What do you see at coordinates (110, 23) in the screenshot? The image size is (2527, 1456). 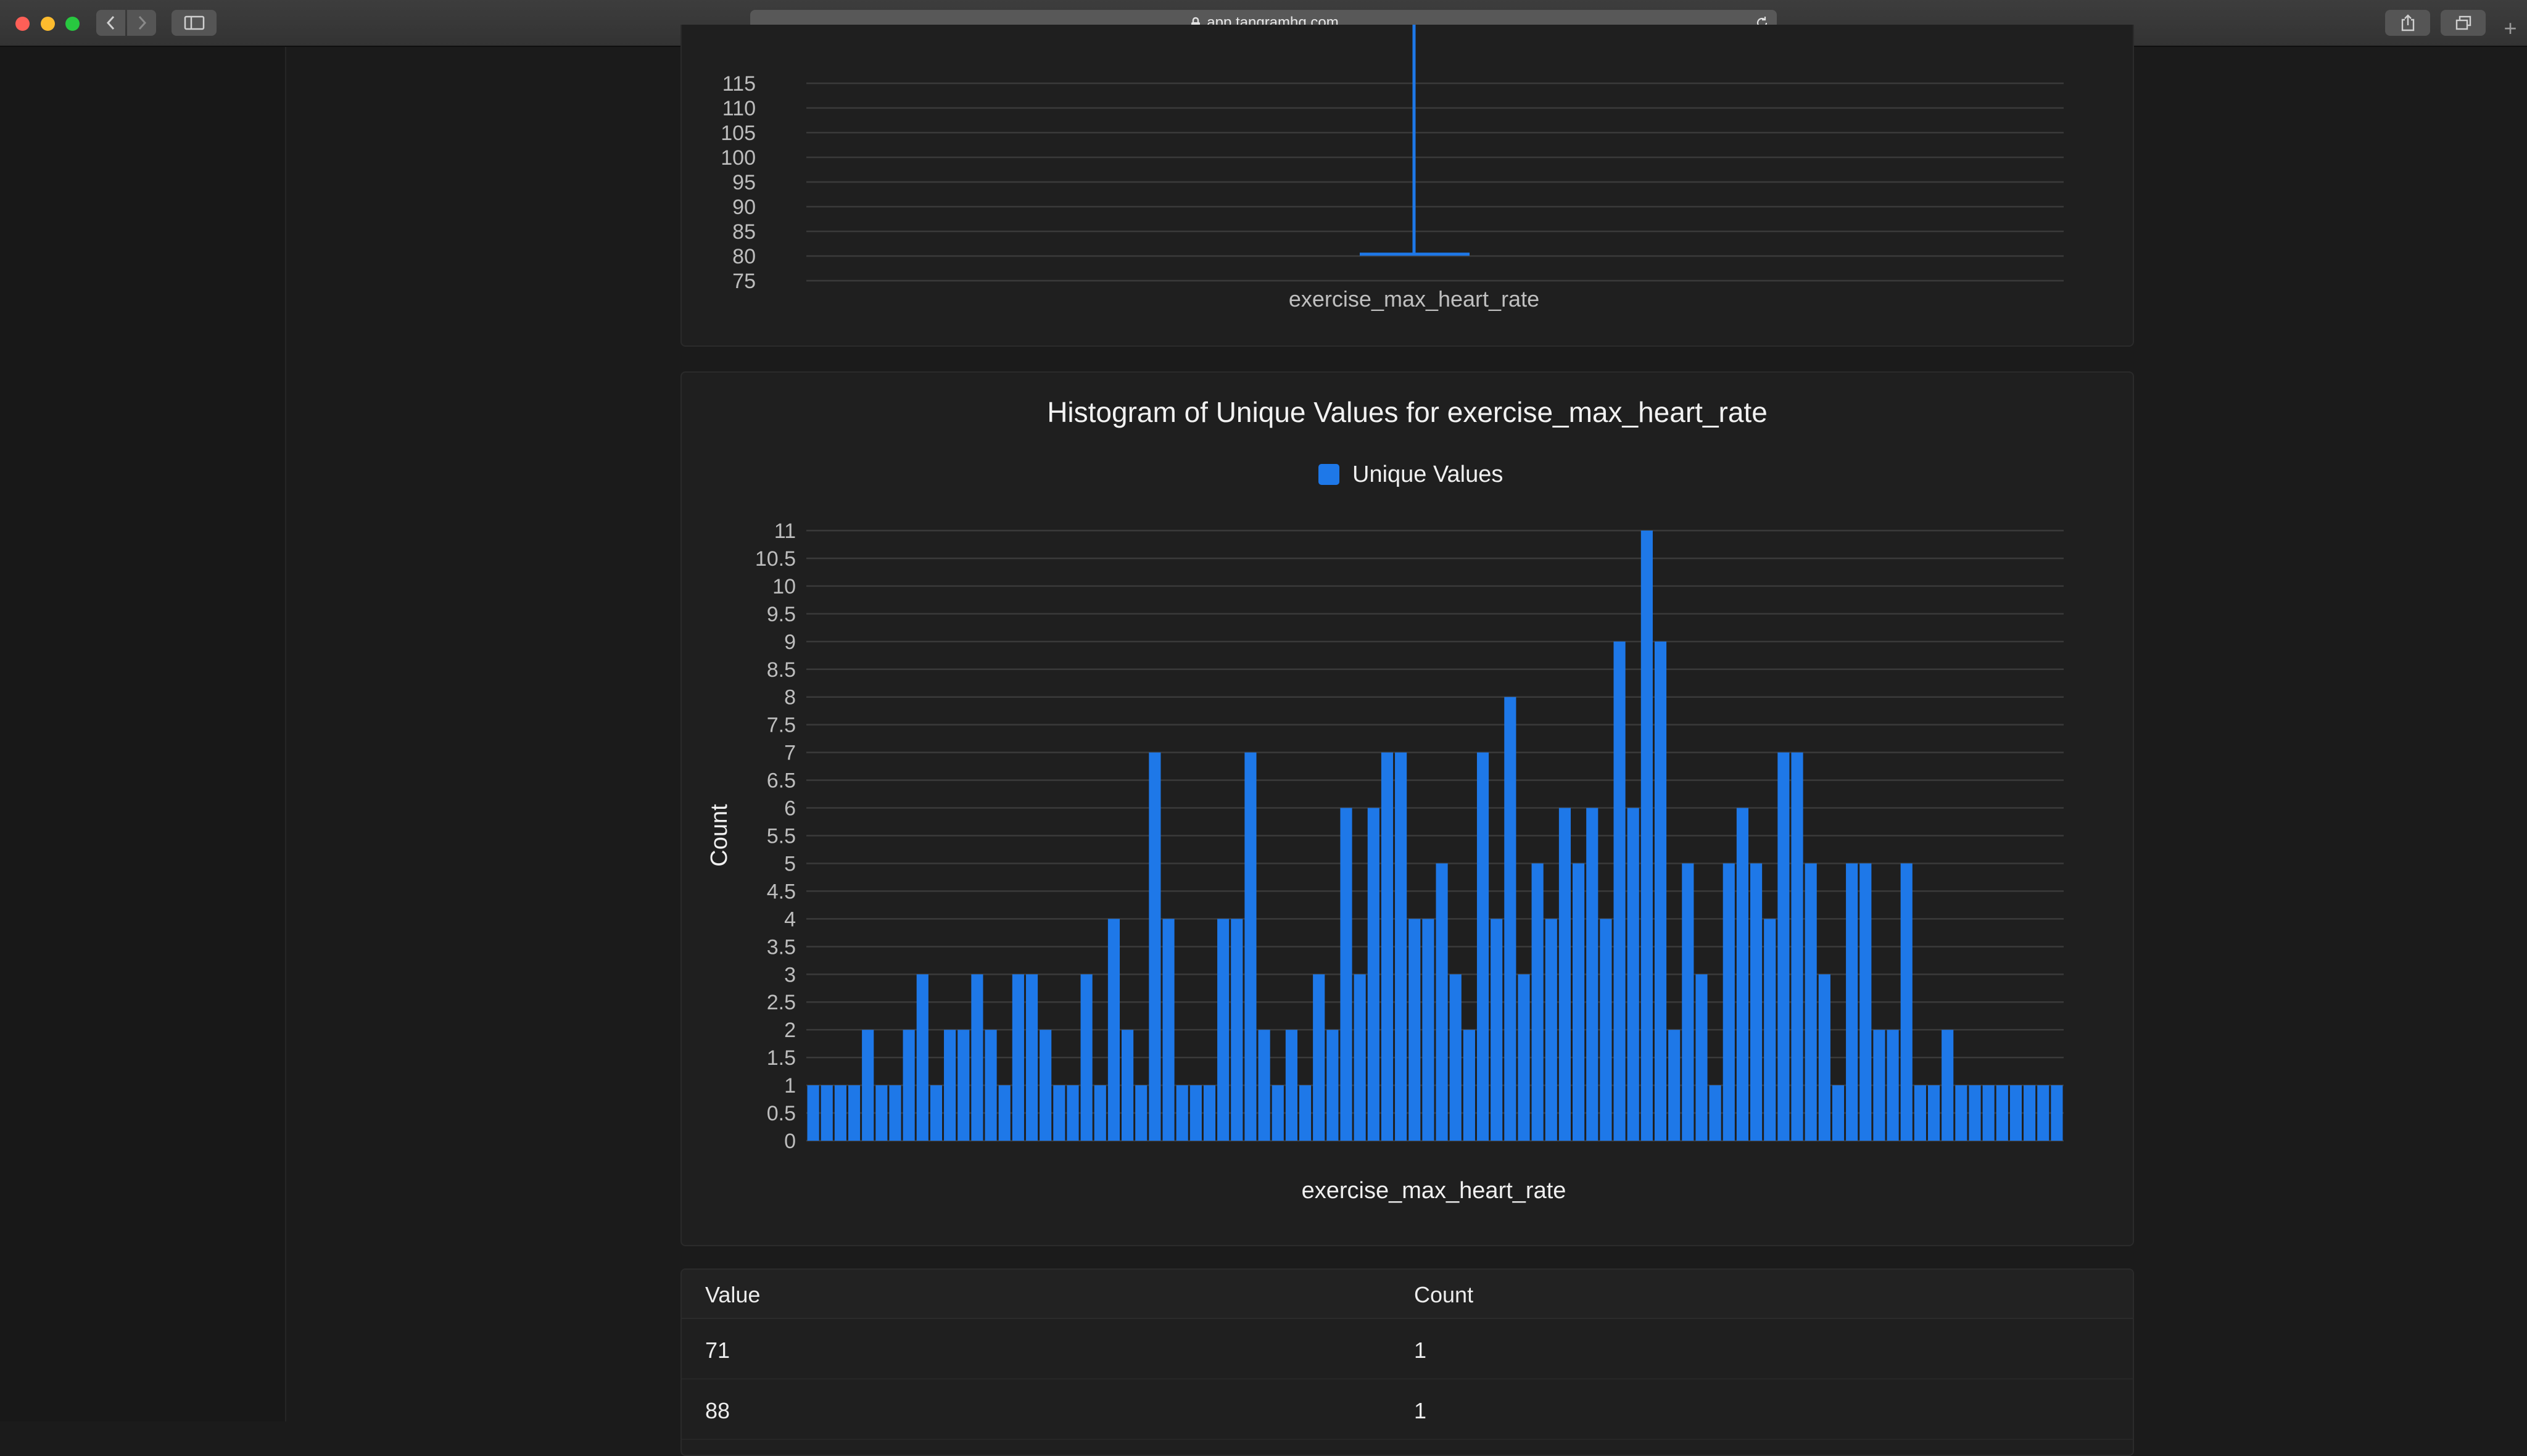 I see `back-button` at bounding box center [110, 23].